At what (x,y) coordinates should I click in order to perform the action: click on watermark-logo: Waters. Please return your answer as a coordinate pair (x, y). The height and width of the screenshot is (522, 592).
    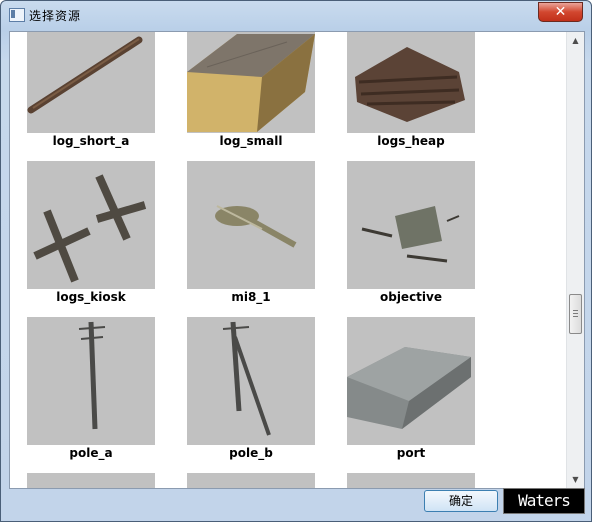
    Looking at the image, I should click on (544, 501).